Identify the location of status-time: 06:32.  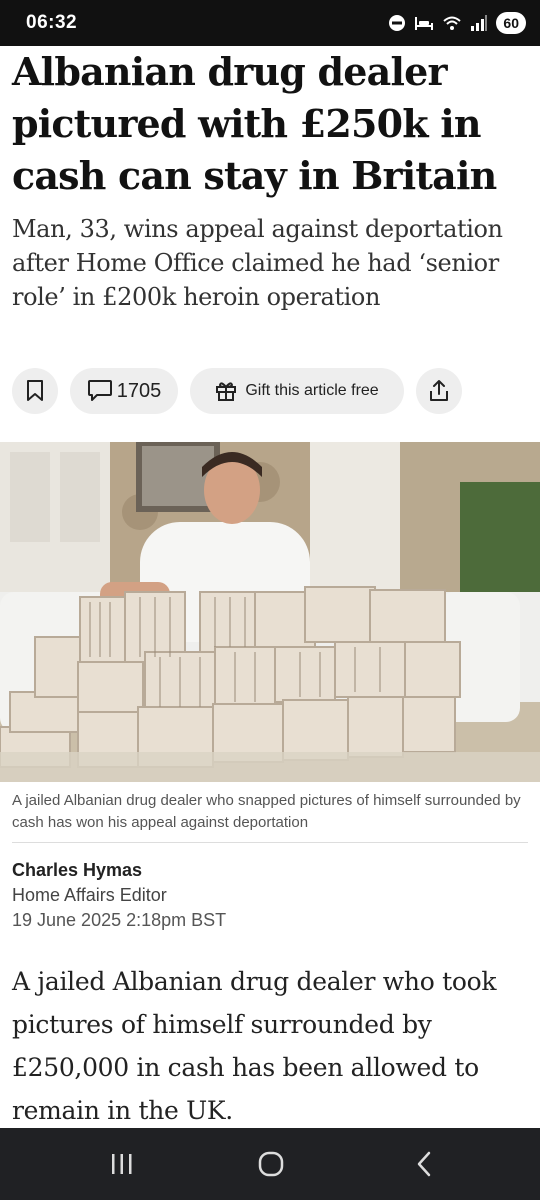
(52, 22).